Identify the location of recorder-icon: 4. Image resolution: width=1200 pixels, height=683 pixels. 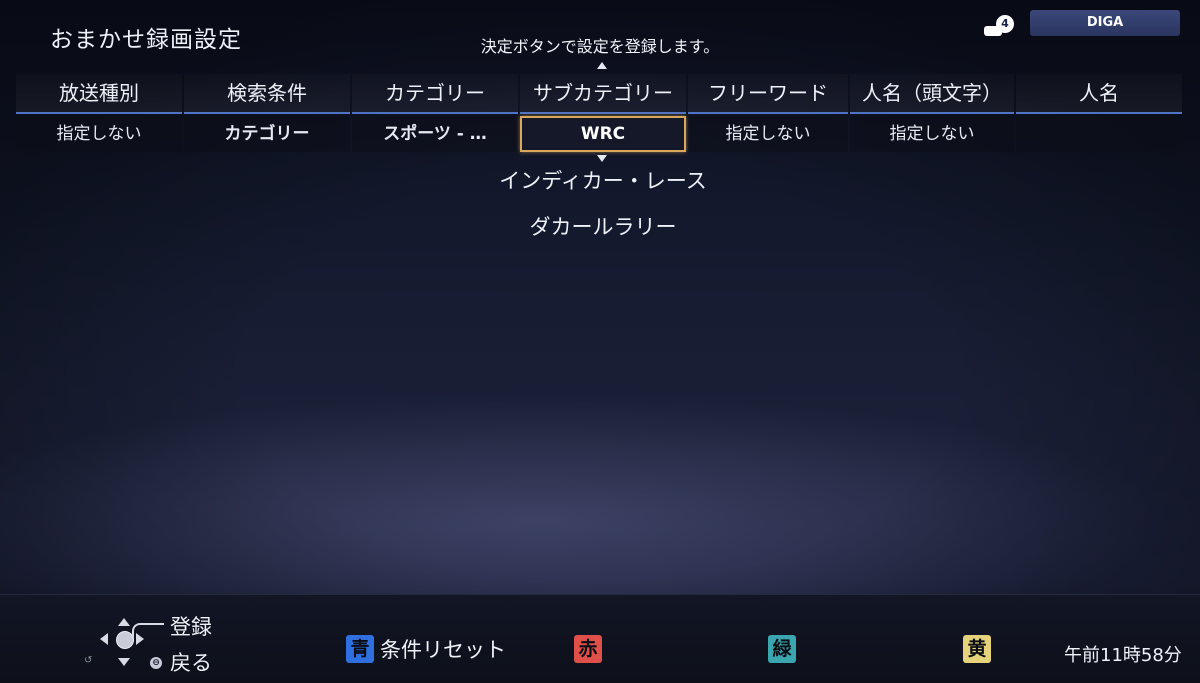
(1001, 26).